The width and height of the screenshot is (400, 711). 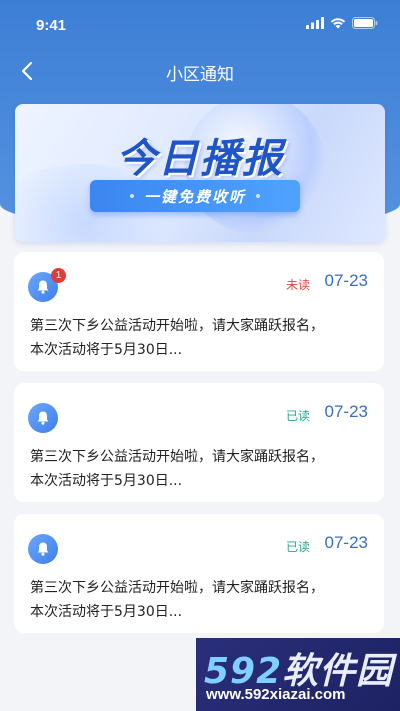 What do you see at coordinates (338, 23) in the screenshot?
I see `wifi-icon` at bounding box center [338, 23].